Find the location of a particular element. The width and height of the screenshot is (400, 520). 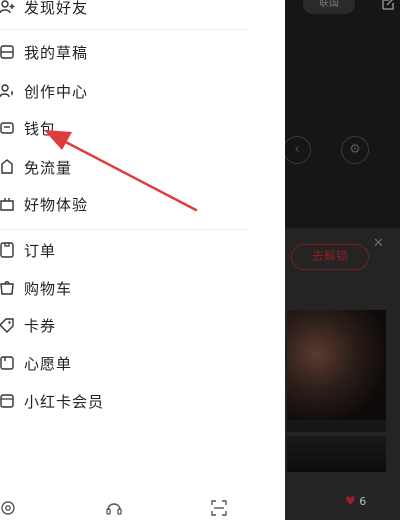

menu-item-label: 我的草稿 is located at coordinates (56, 52).